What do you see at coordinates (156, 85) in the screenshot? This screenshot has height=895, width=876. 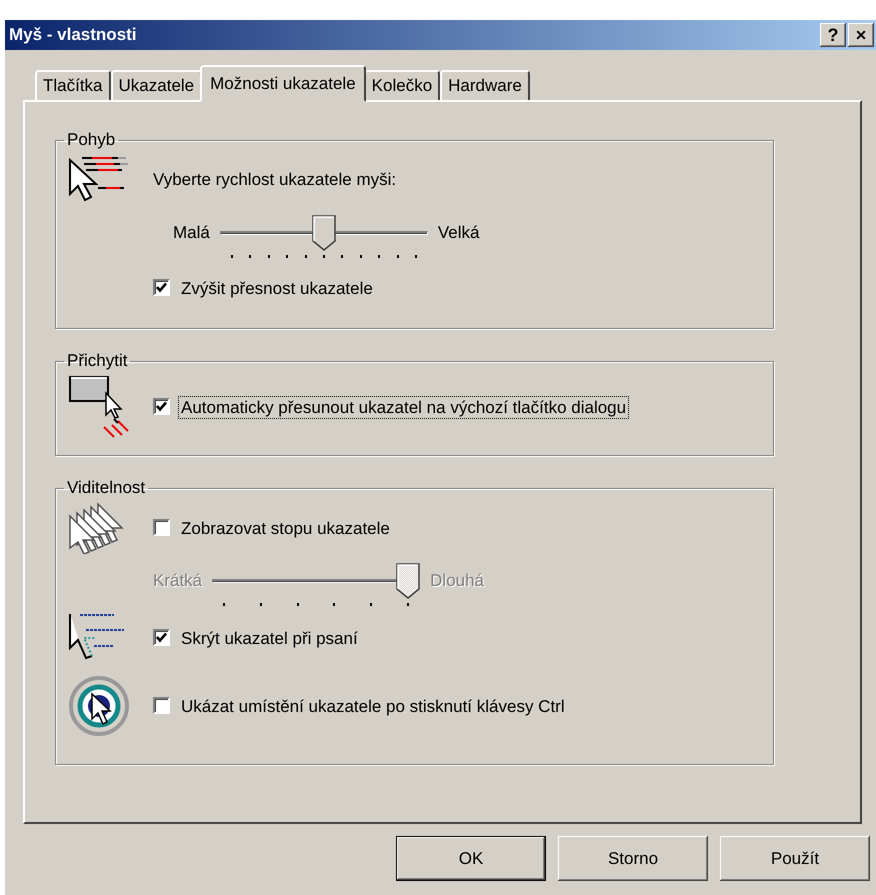 I see `tab: Ukazatele` at bounding box center [156, 85].